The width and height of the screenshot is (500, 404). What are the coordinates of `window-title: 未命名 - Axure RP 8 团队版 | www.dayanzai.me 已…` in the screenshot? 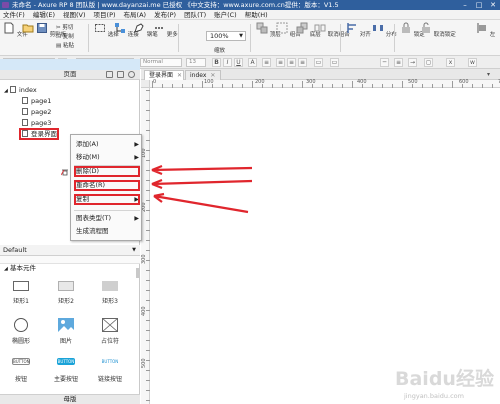 It's located at (175, 5).